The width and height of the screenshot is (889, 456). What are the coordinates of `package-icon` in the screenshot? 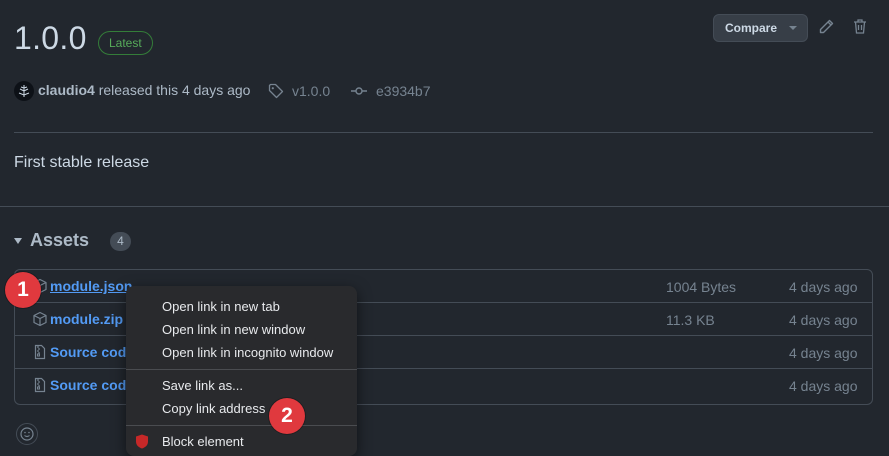 It's located at (40, 319).